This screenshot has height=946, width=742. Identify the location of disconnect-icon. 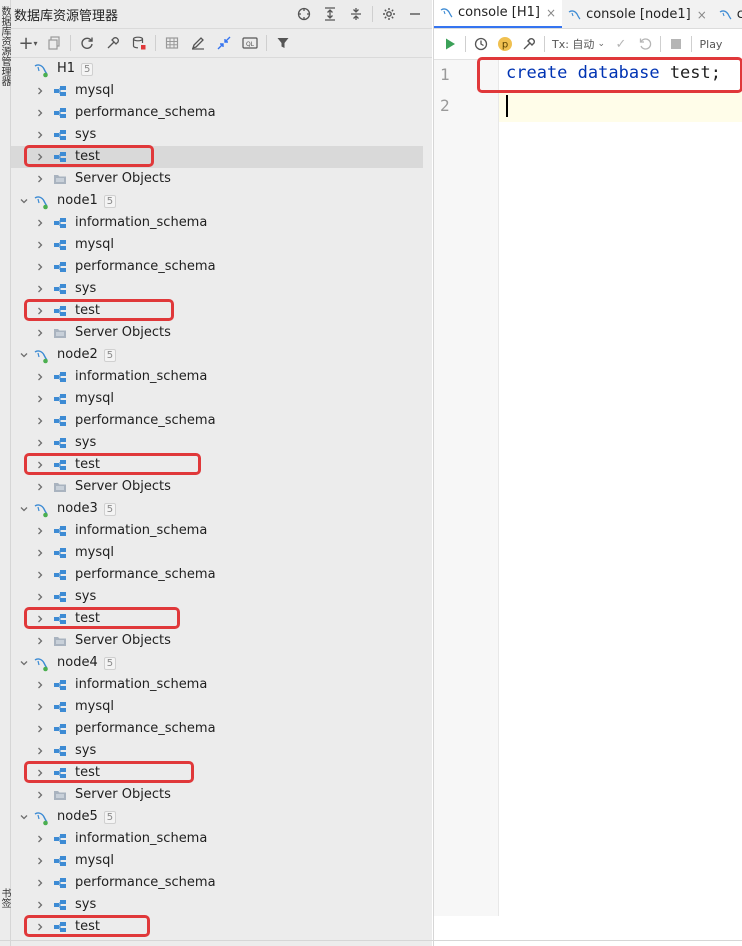
(139, 43).